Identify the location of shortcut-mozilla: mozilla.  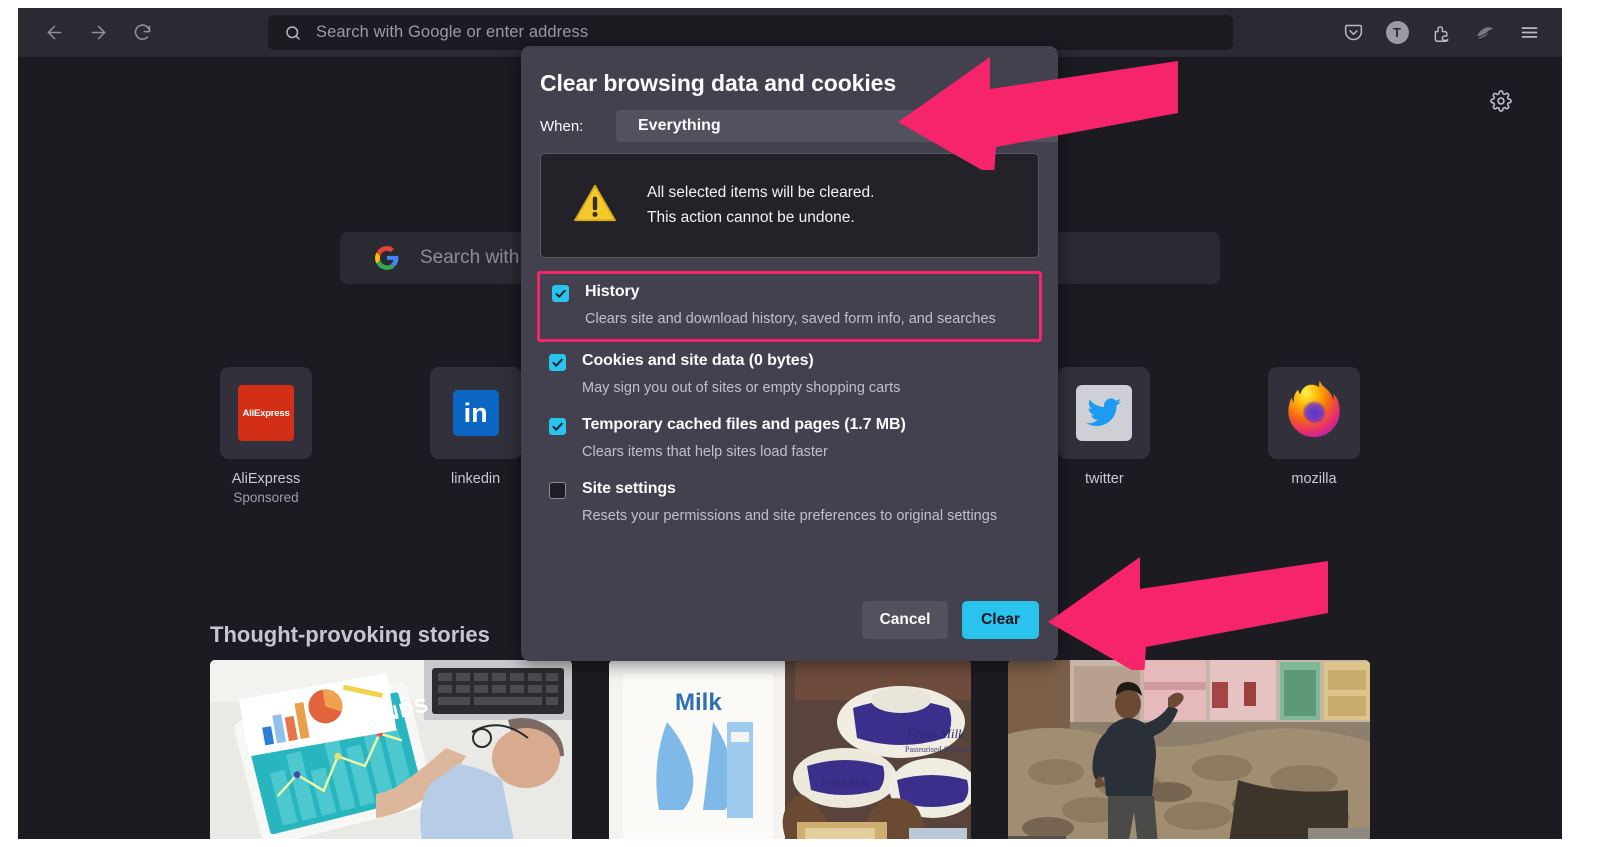
(1314, 436).